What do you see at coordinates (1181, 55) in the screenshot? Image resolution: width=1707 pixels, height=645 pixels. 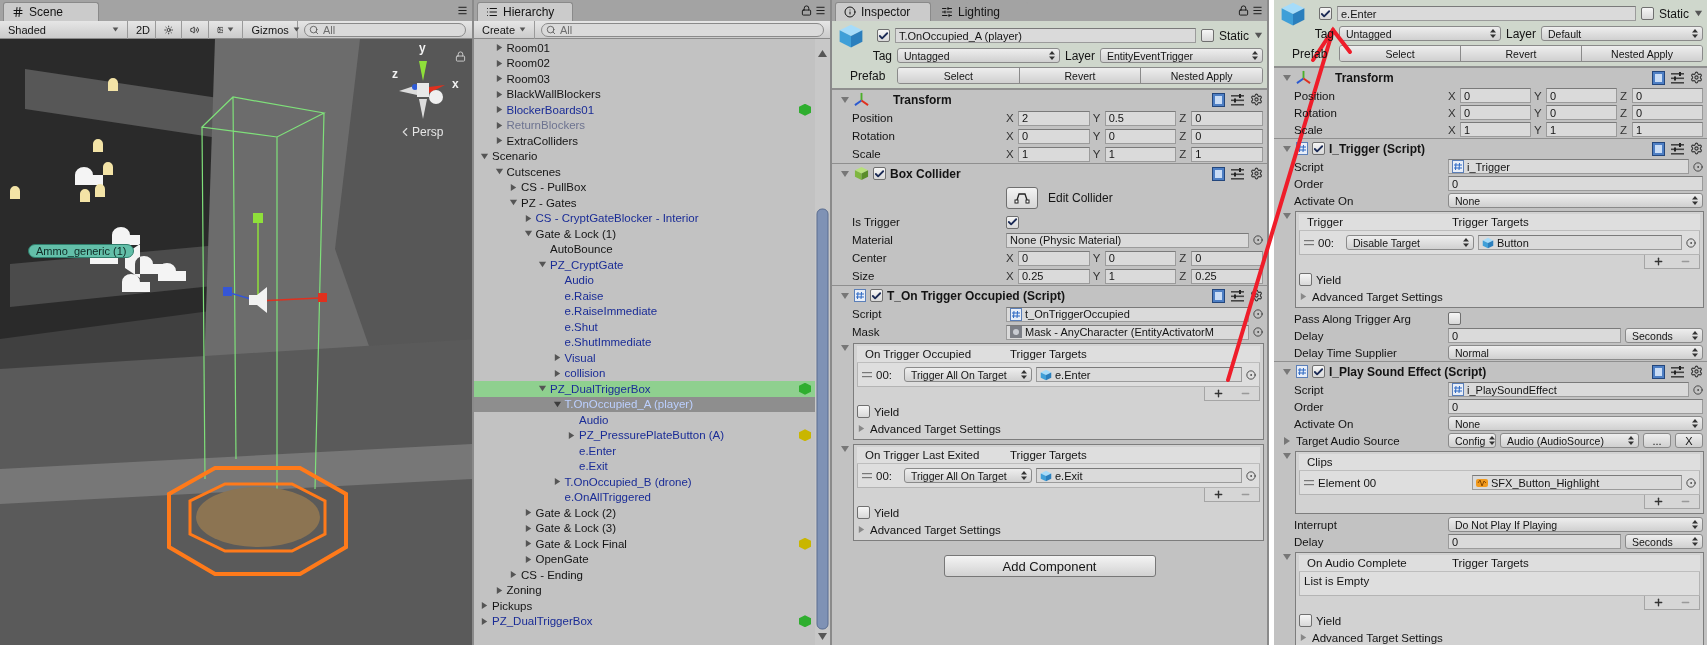 I see `dropdown: EntityEventTrigger` at bounding box center [1181, 55].